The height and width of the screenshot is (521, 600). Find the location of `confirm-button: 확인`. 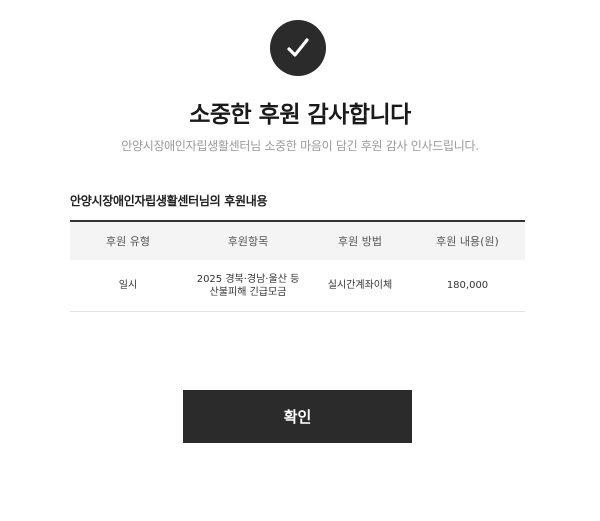

confirm-button: 확인 is located at coordinates (297, 416).